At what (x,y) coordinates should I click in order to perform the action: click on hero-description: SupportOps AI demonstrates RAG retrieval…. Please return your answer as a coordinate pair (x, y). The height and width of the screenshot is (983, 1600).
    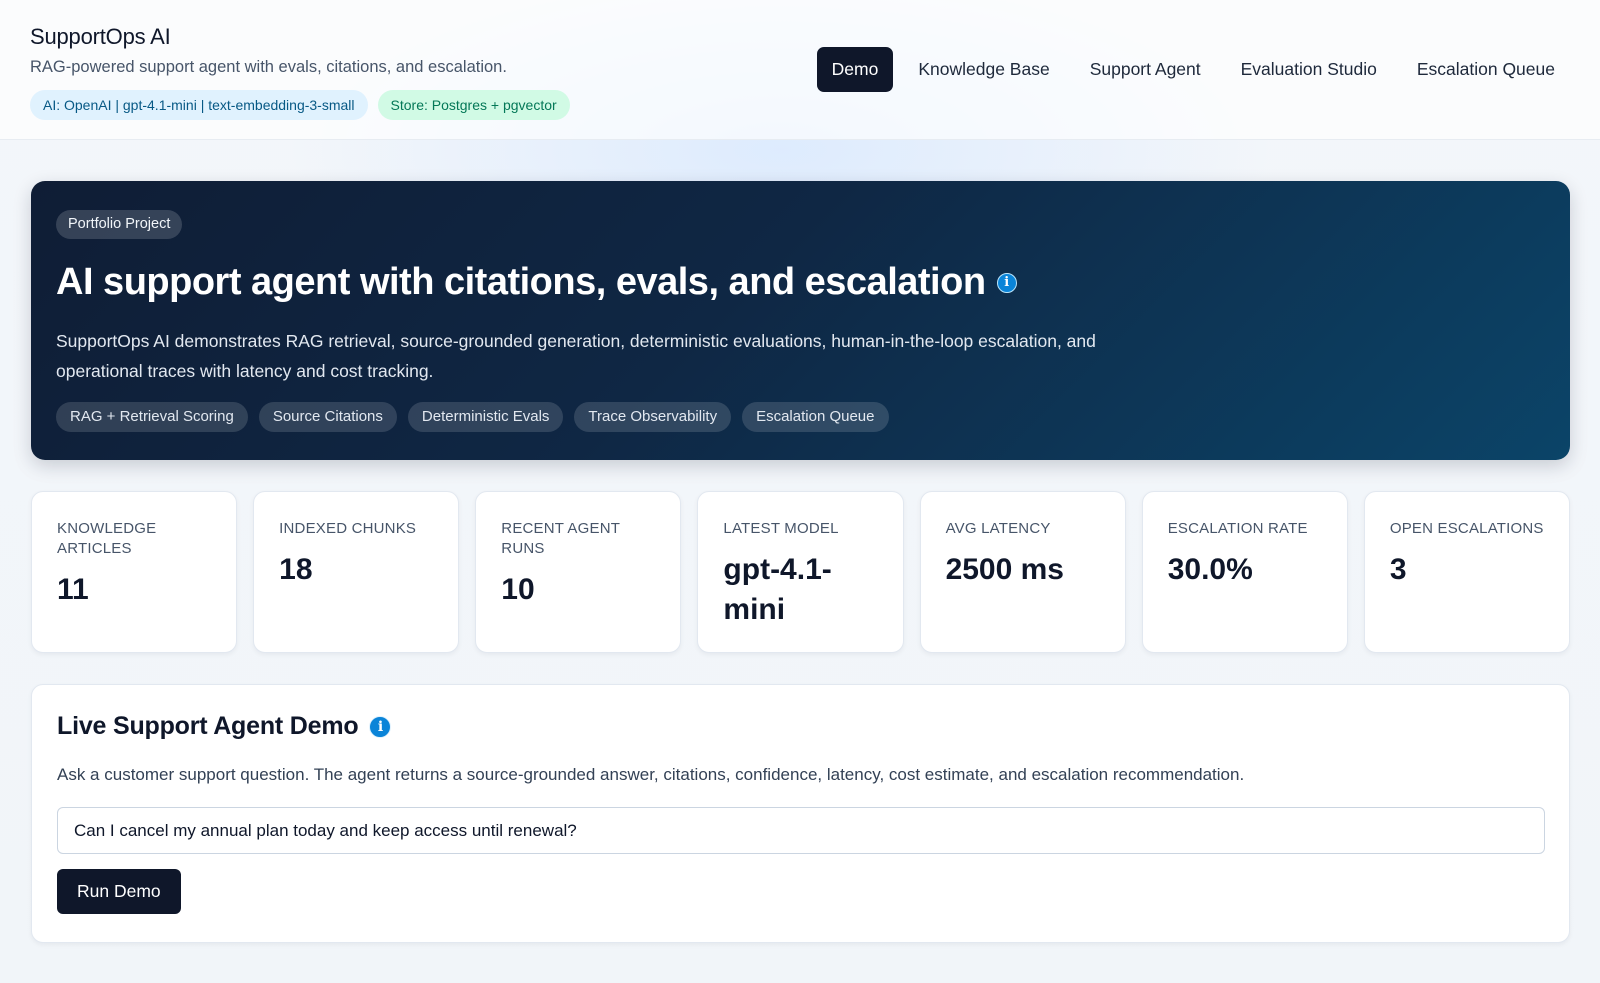
    Looking at the image, I should click on (576, 356).